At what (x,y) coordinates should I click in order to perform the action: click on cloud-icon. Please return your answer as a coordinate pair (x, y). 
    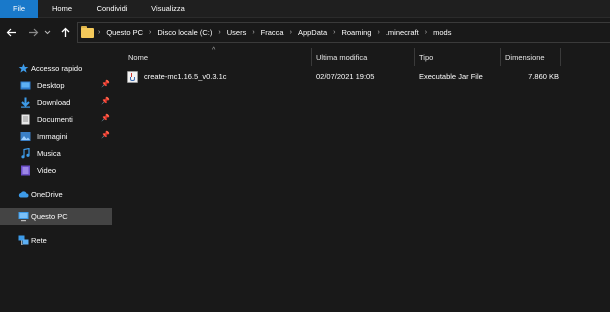
    Looking at the image, I should click on (23, 194).